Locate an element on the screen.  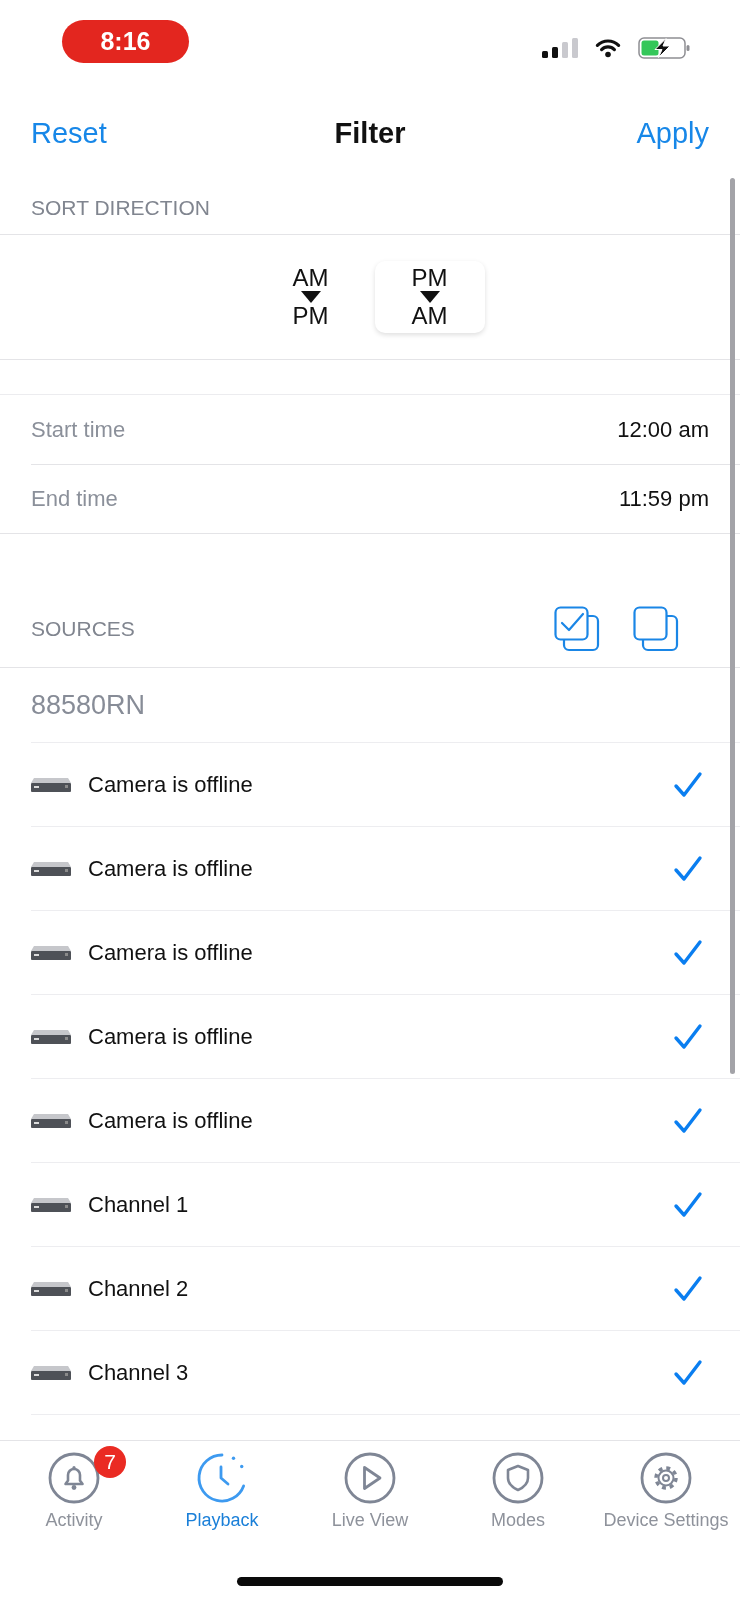
section-header: SORT DIRECTION is located at coordinates (120, 208).